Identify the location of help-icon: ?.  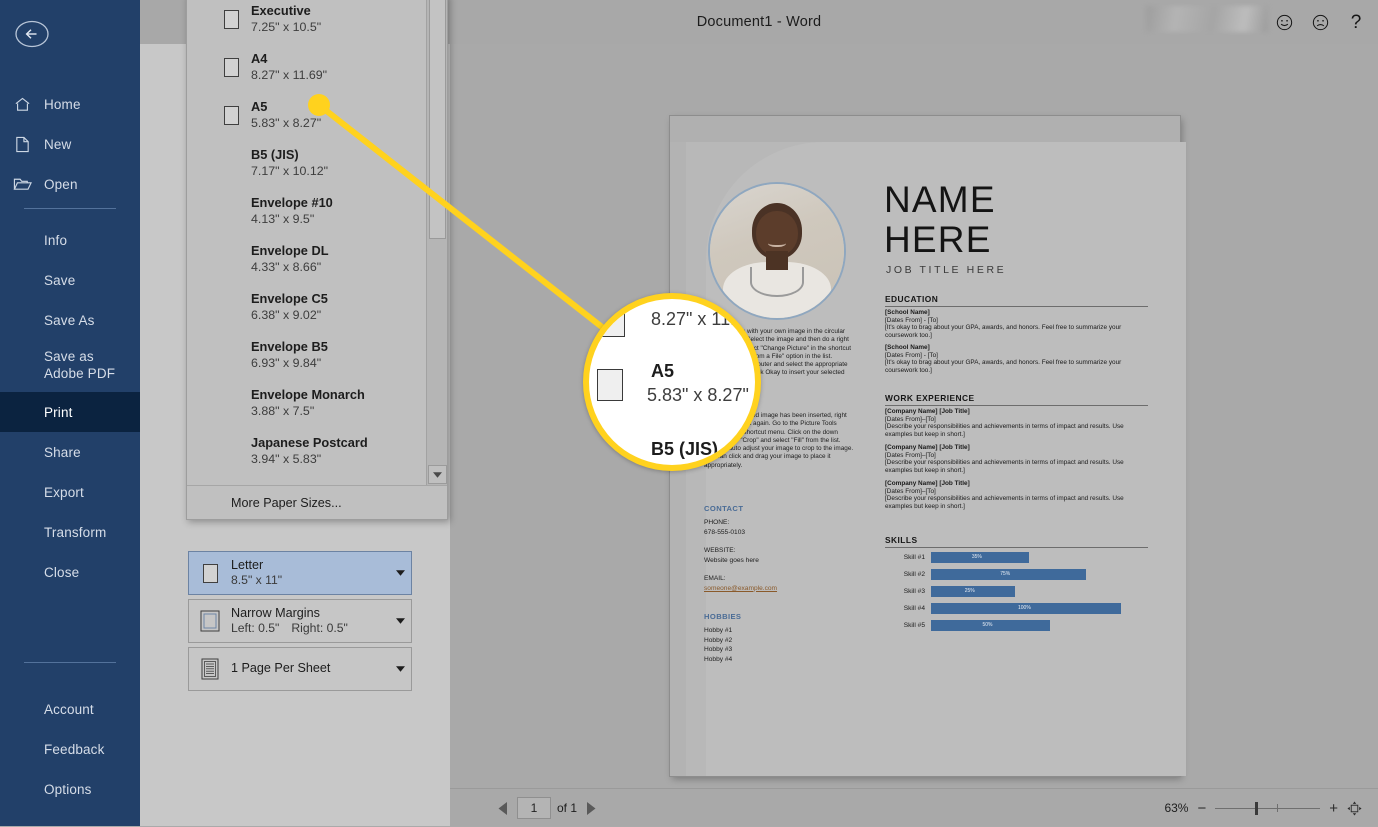
(1356, 22).